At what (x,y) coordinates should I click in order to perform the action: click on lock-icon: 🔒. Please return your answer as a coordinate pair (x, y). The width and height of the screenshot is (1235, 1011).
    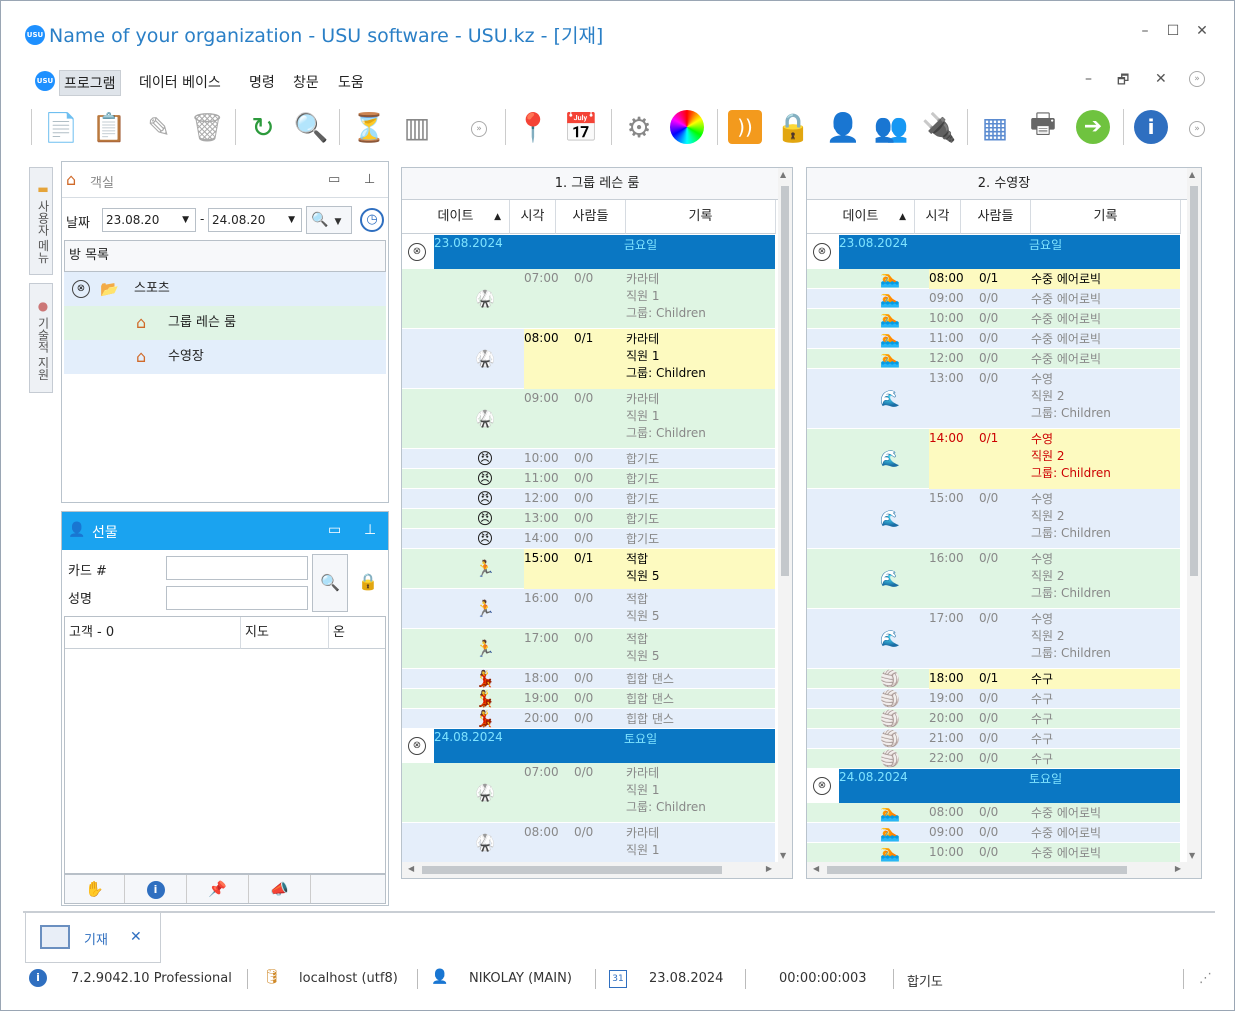
    Looking at the image, I should click on (368, 581).